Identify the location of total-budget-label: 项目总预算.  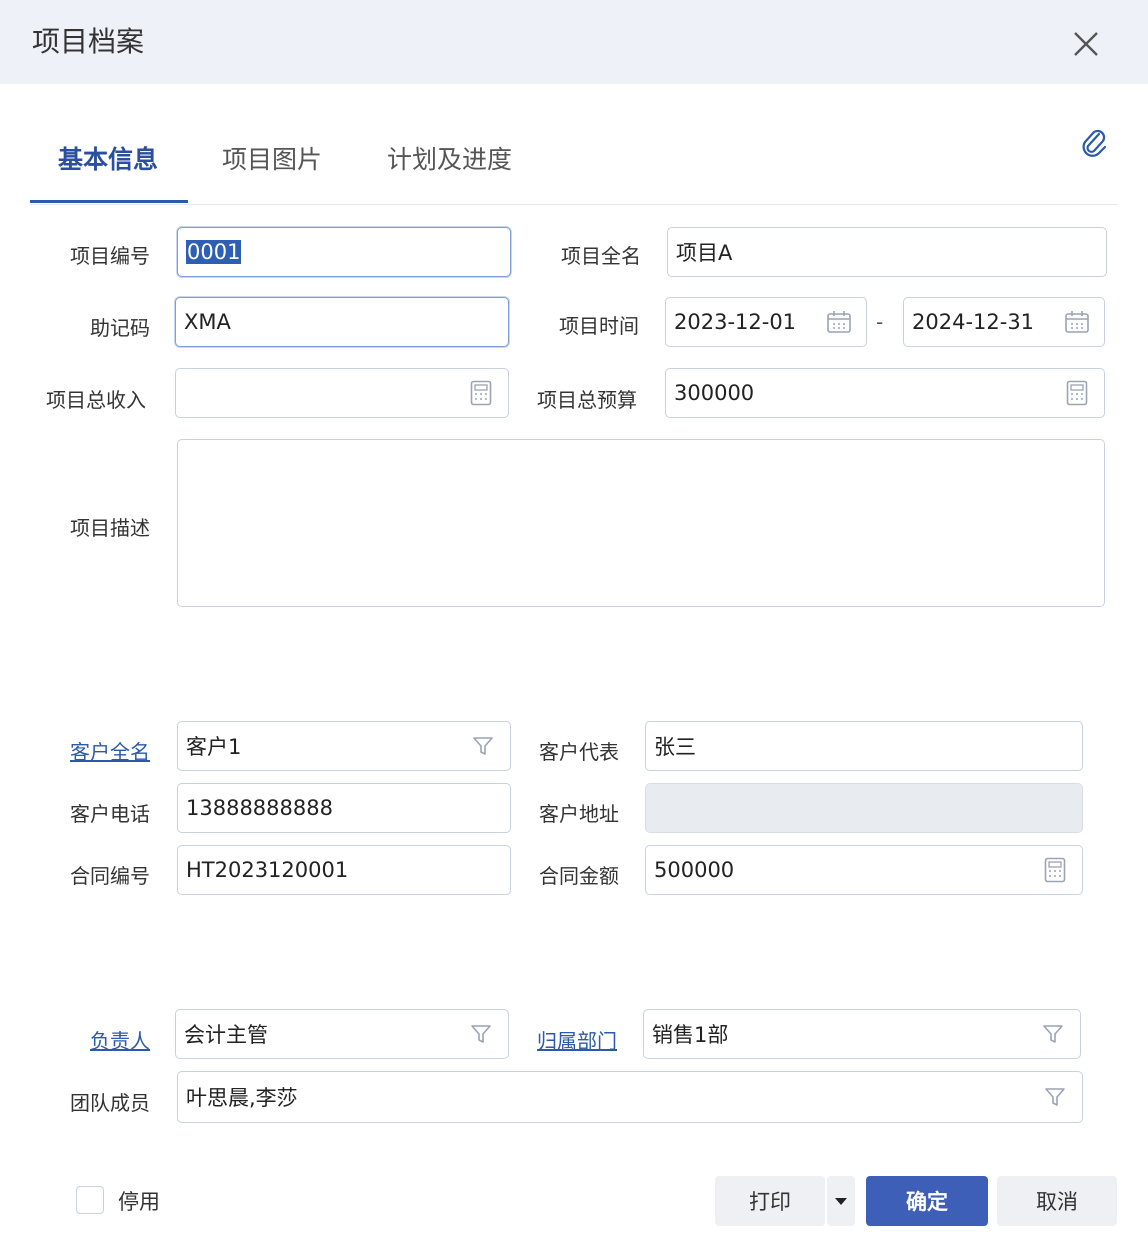
(587, 400).